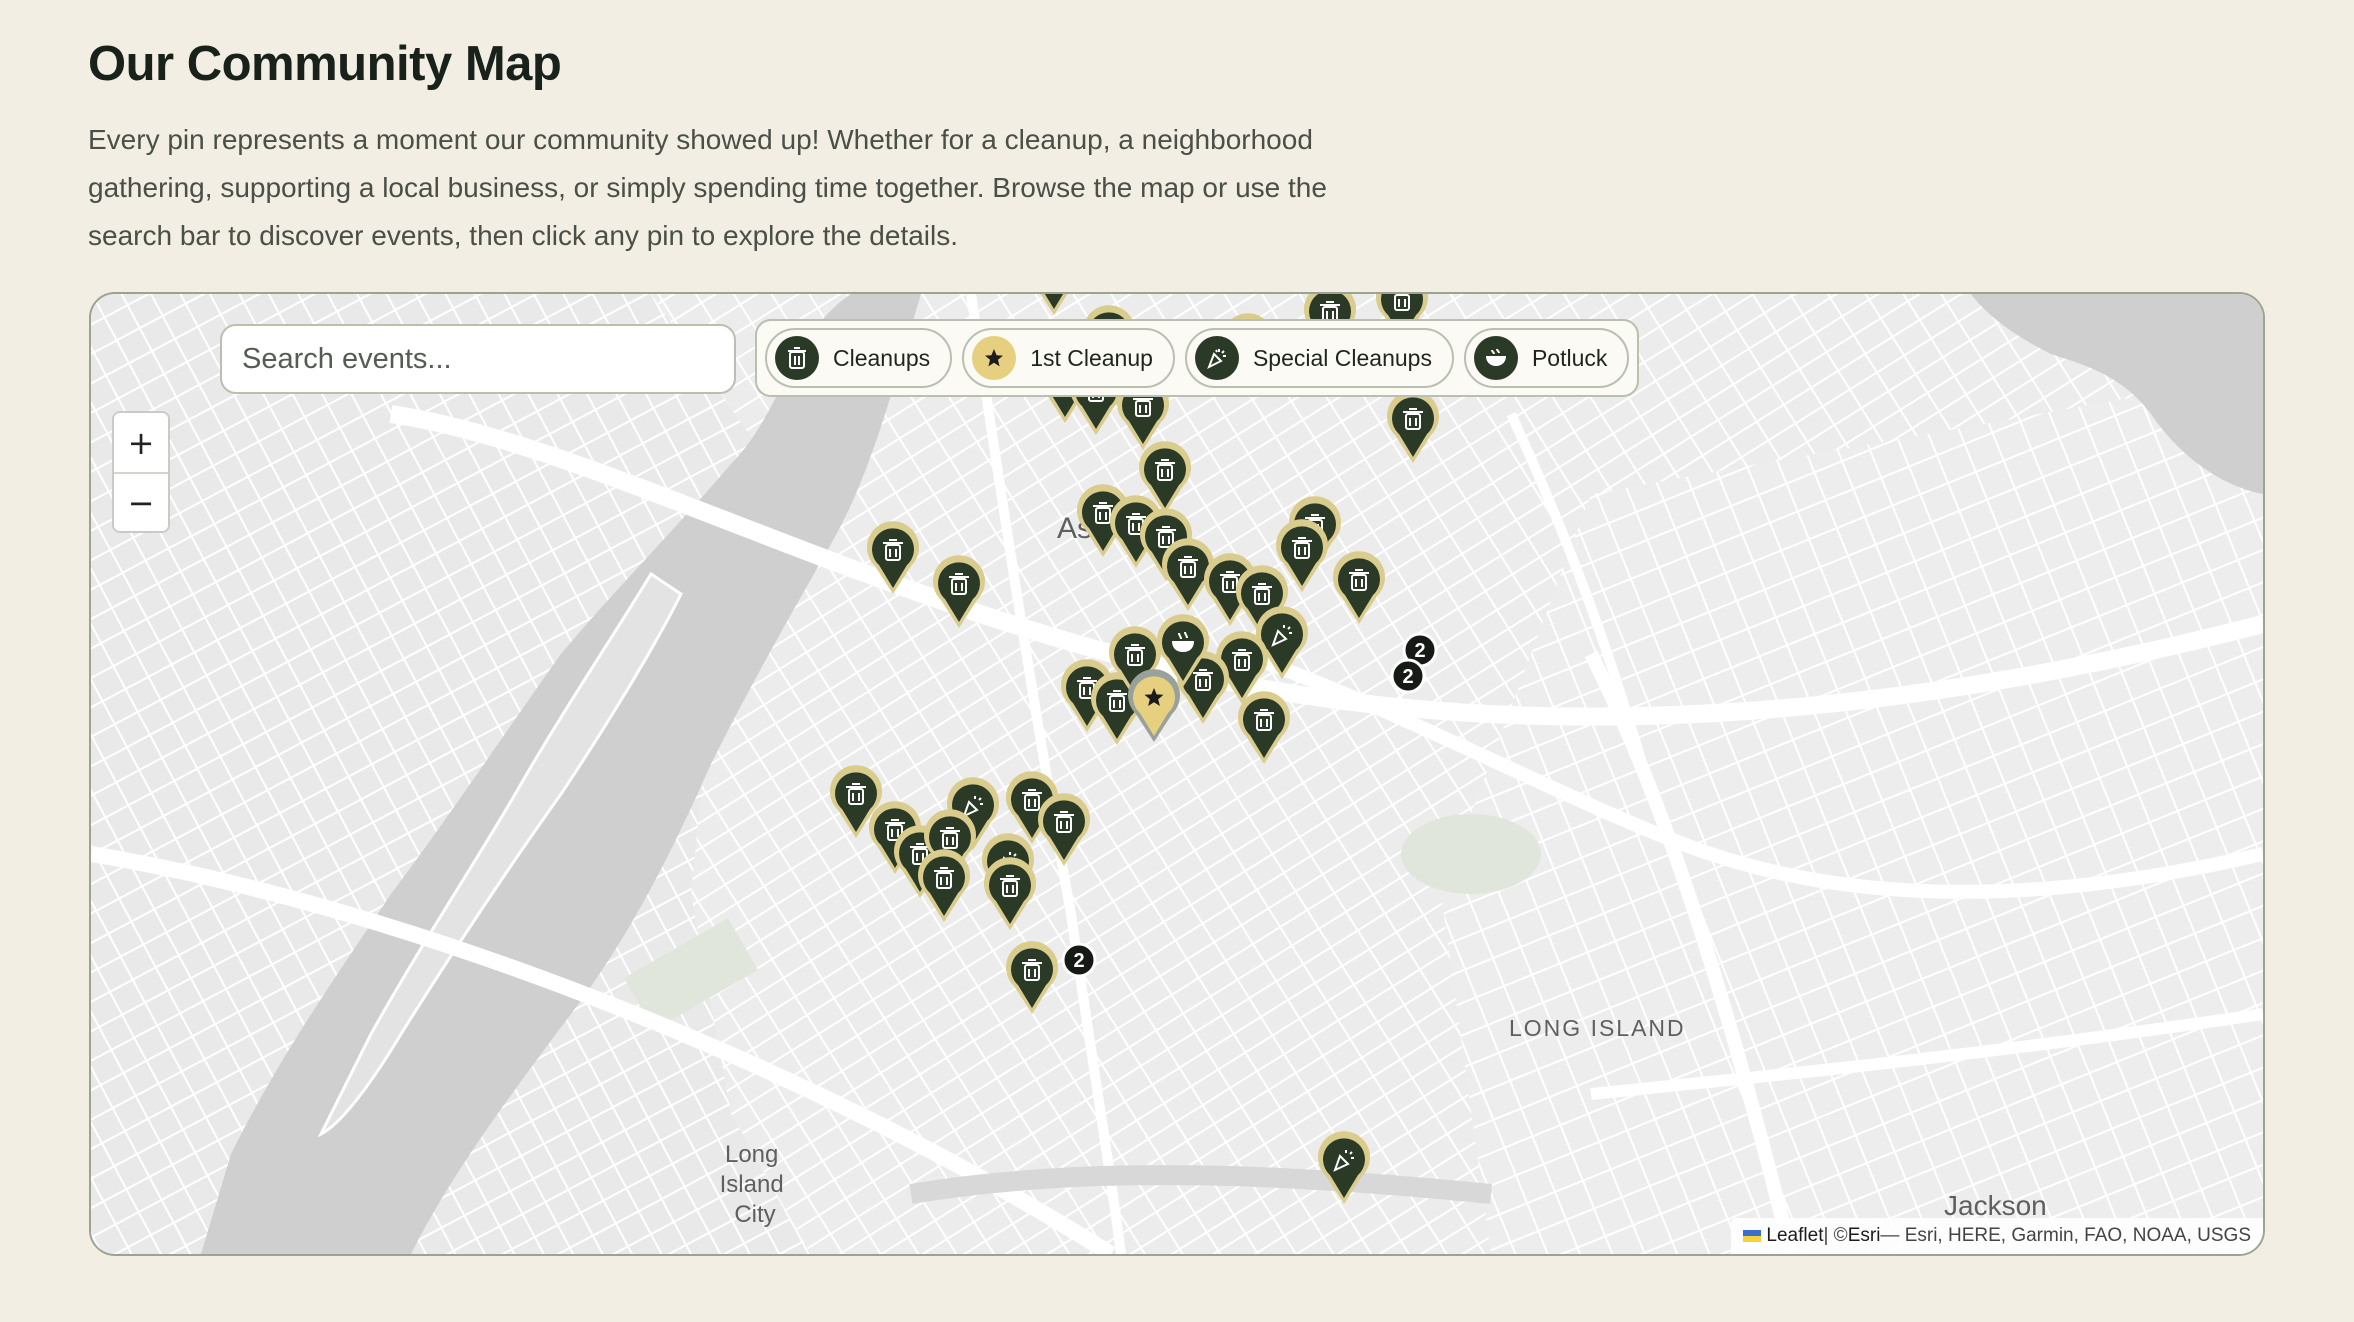 The height and width of the screenshot is (1322, 2354). Describe the element at coordinates (1794, 1236) in the screenshot. I see `leaflet-link: Leaflet` at that location.